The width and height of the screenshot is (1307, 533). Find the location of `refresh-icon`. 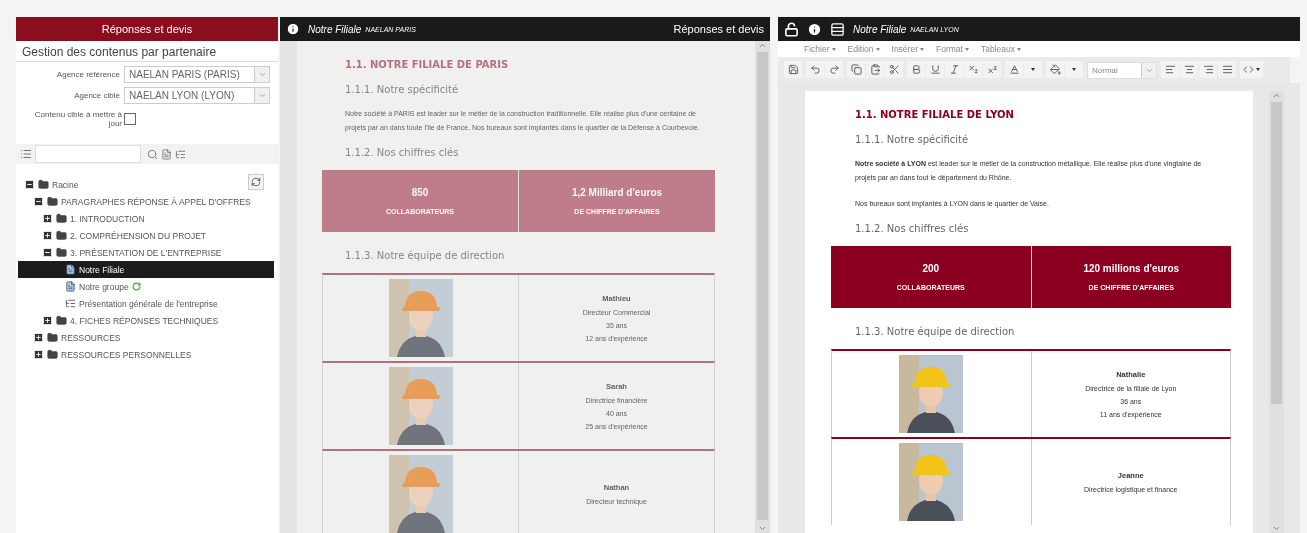

refresh-icon is located at coordinates (256, 182).